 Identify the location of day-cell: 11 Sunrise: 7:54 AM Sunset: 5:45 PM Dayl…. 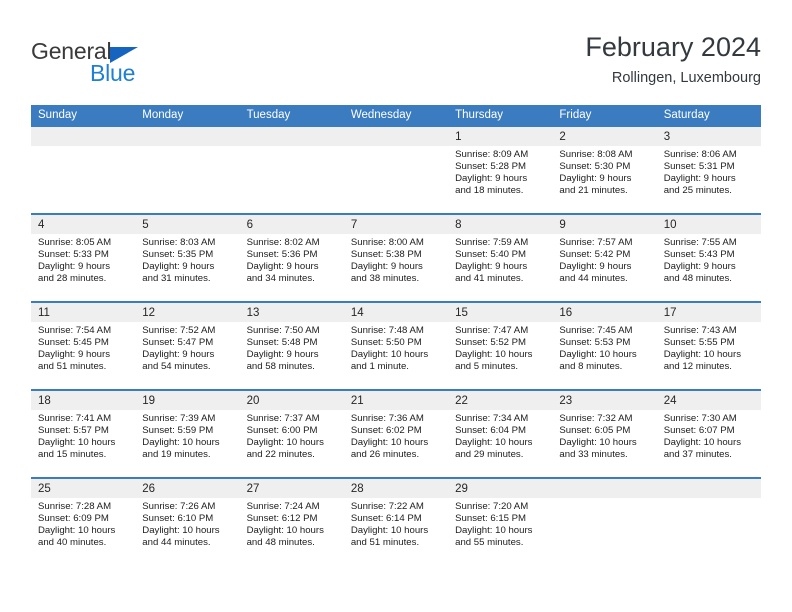
(83, 346).